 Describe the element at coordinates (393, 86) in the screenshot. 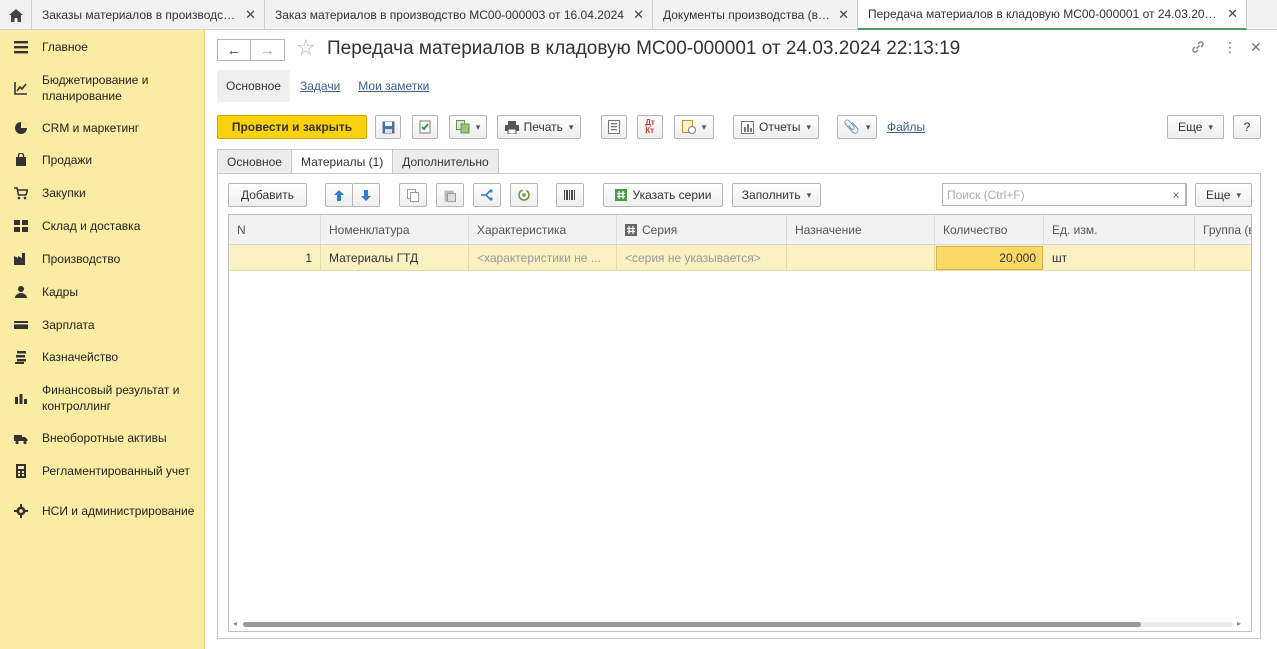

I see `section-notes-link: Мои заметки` at that location.